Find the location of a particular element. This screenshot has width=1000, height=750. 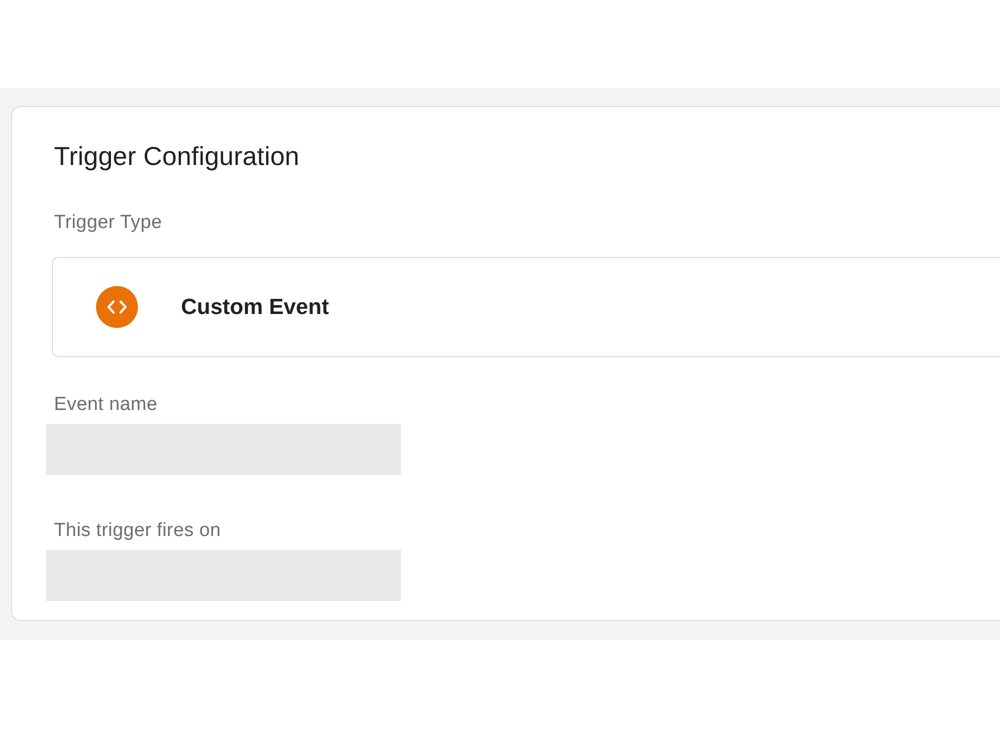

field-label: This trigger fires on is located at coordinates (138, 531).